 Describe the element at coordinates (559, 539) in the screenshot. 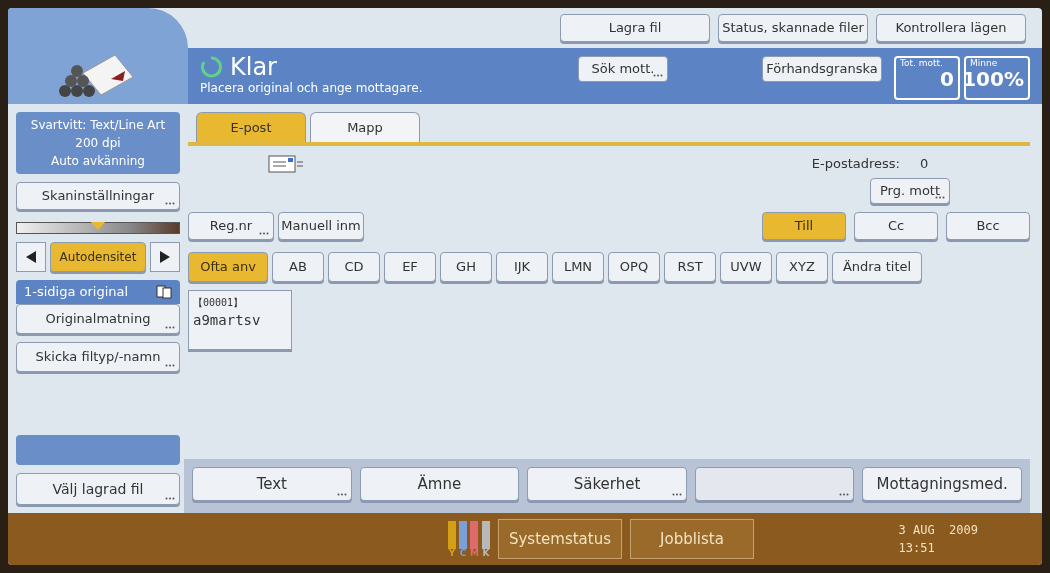

I see `status-bar-button: Systemstatus` at that location.